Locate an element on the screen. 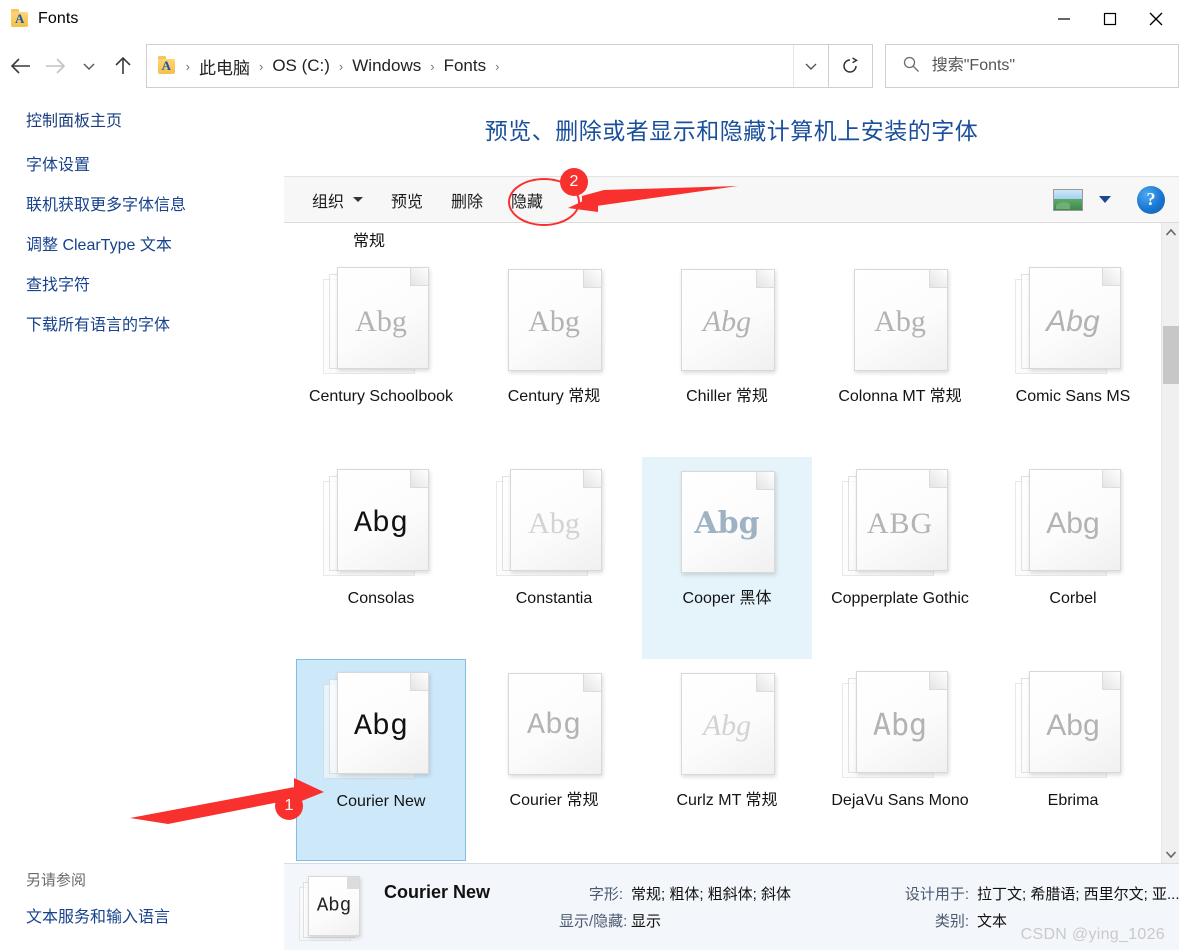 This screenshot has width=1179, height=950. window-controls is located at coordinates (1110, 19).